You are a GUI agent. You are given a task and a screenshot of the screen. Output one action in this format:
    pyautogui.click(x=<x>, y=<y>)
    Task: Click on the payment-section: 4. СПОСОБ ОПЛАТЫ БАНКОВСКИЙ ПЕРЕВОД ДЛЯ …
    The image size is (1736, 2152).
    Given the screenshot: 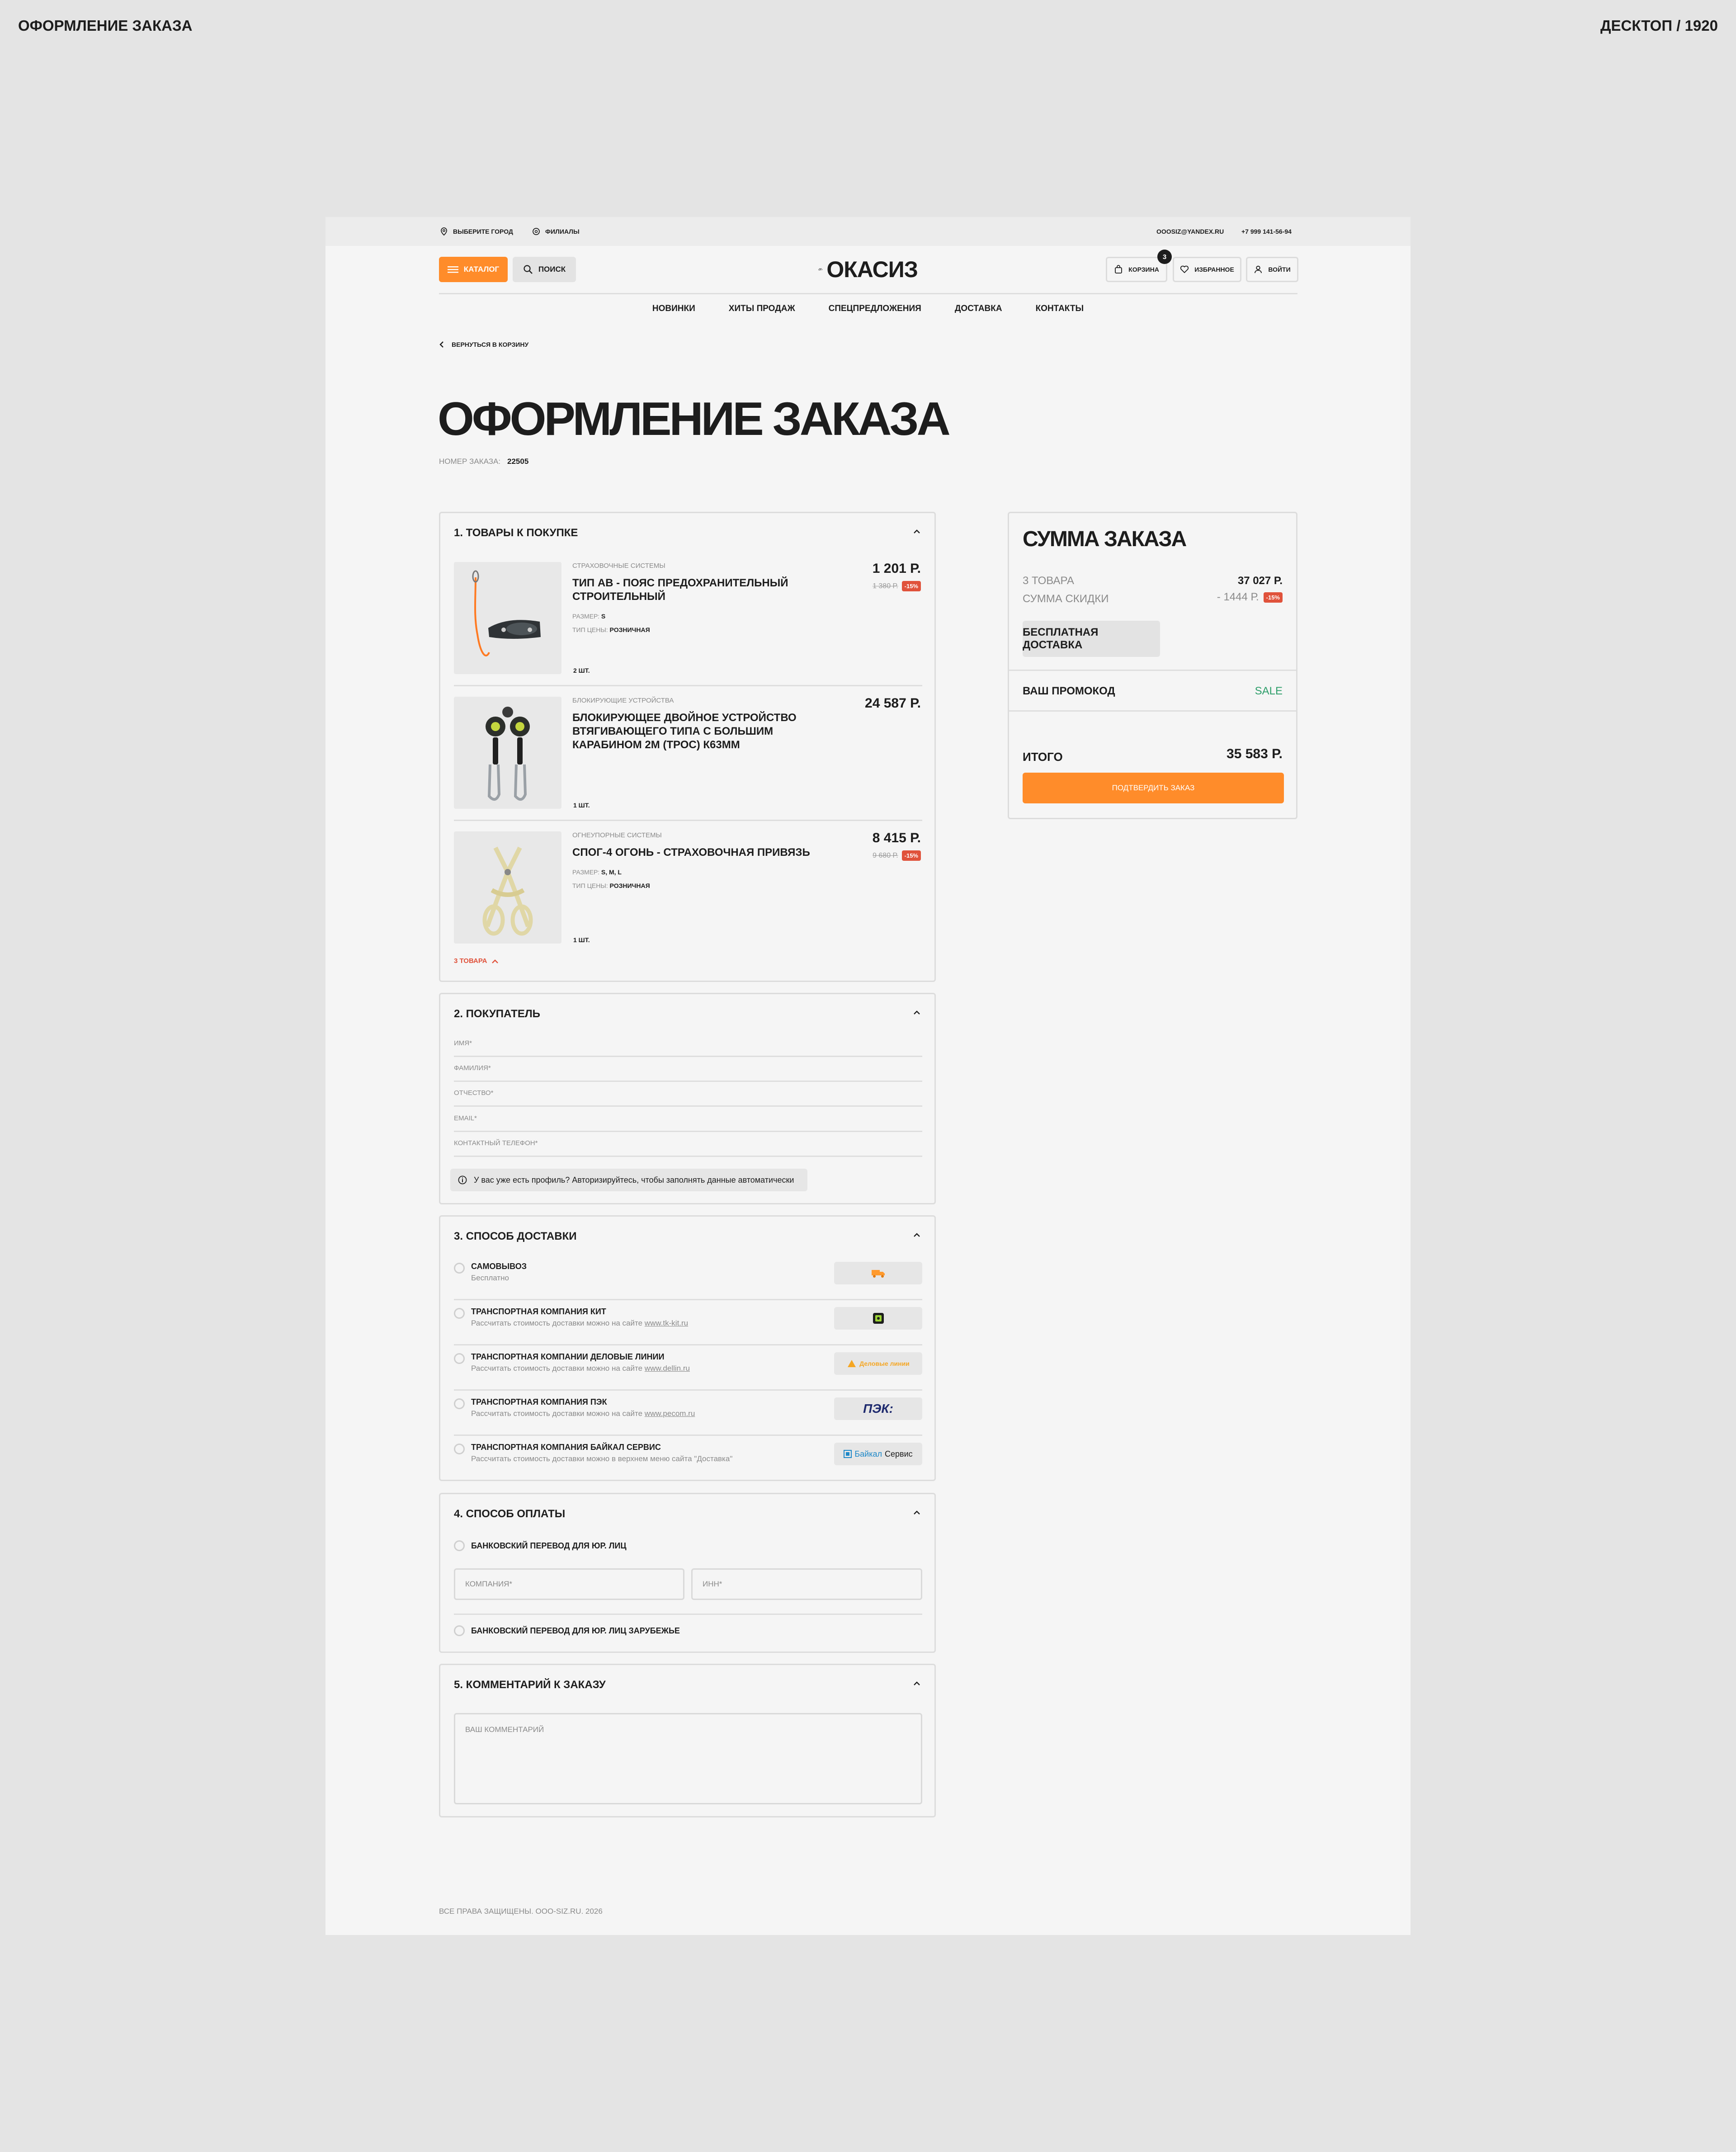 What is the action you would take?
    pyautogui.click(x=688, y=1573)
    